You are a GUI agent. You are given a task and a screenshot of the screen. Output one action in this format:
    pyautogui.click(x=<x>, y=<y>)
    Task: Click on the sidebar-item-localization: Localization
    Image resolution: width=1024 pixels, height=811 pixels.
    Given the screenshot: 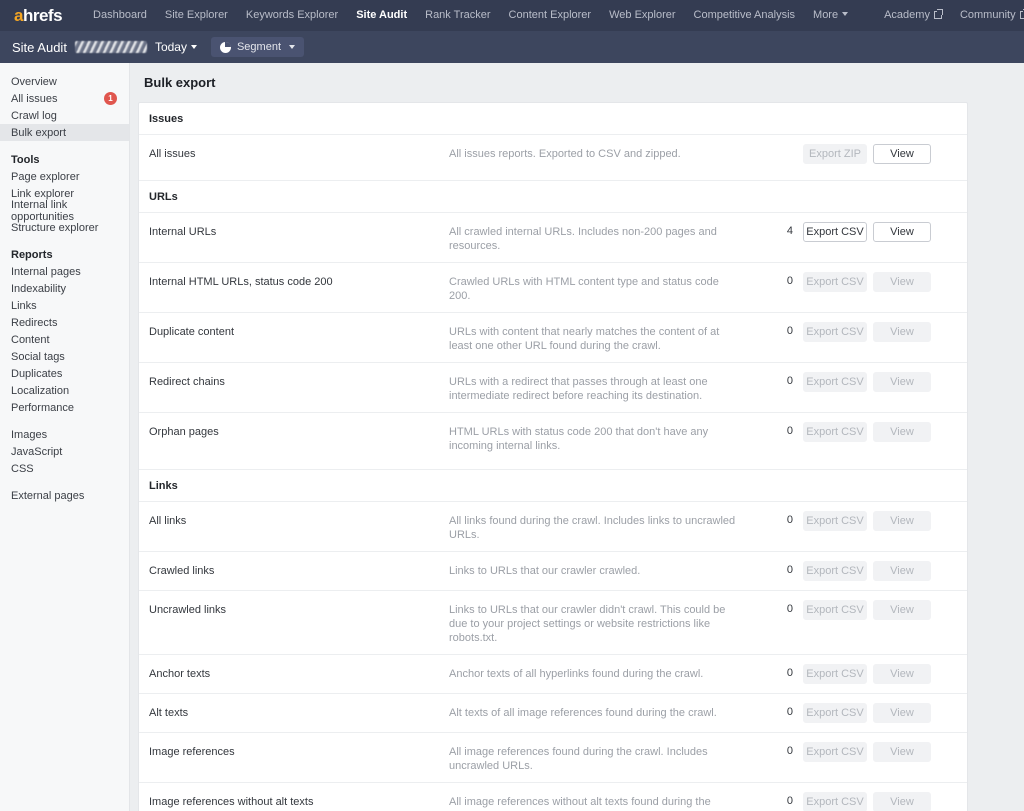 What is the action you would take?
    pyautogui.click(x=64, y=390)
    